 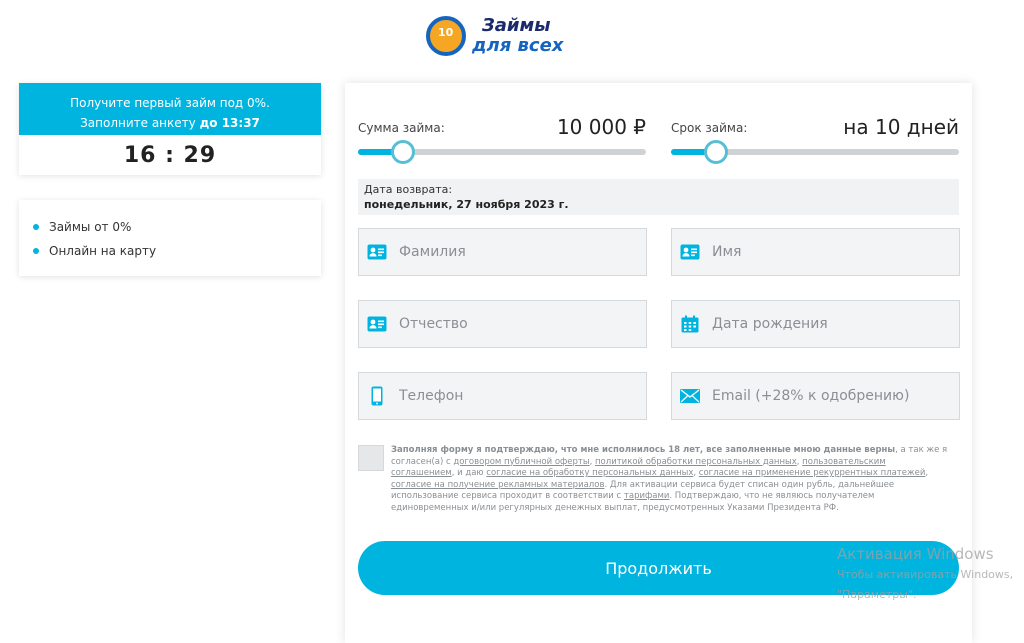 I want to click on return-date-label: Дата возврата:, so click(x=408, y=189).